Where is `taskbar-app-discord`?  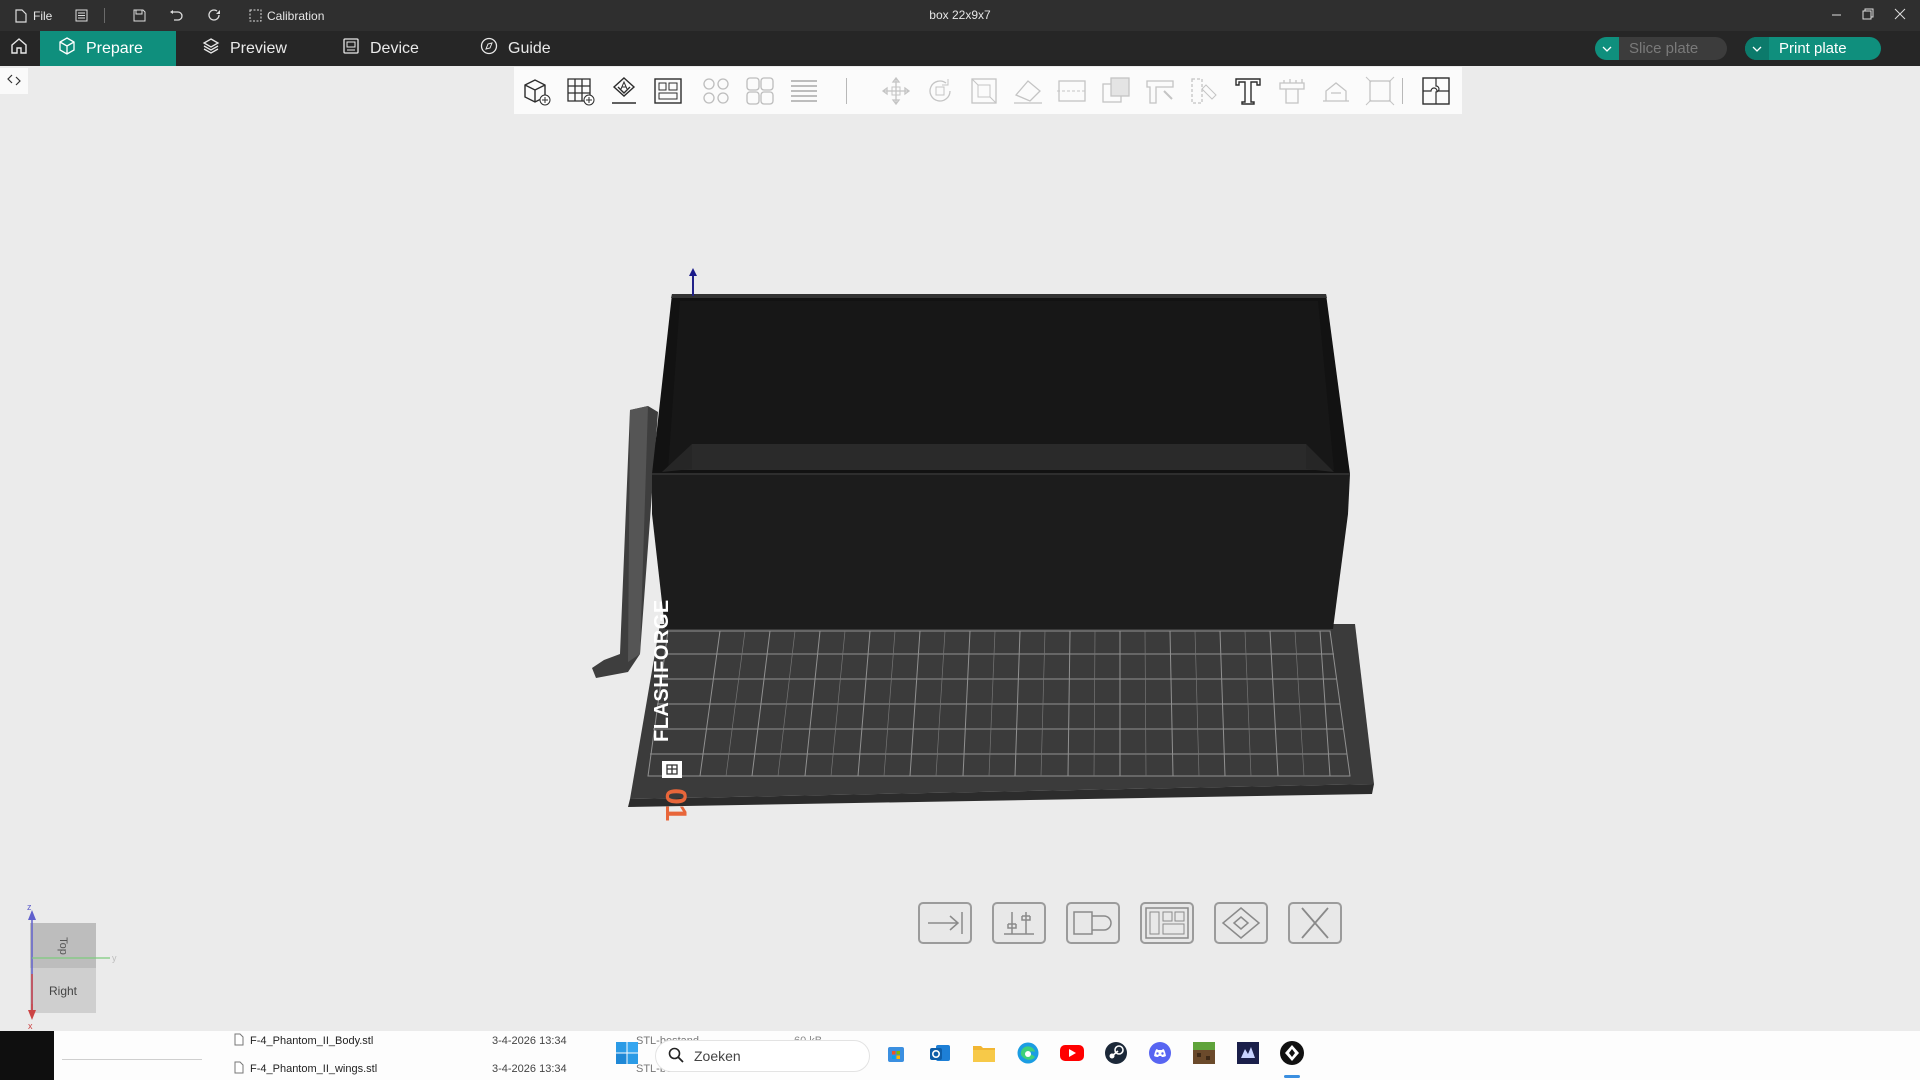 taskbar-app-discord is located at coordinates (1160, 1055).